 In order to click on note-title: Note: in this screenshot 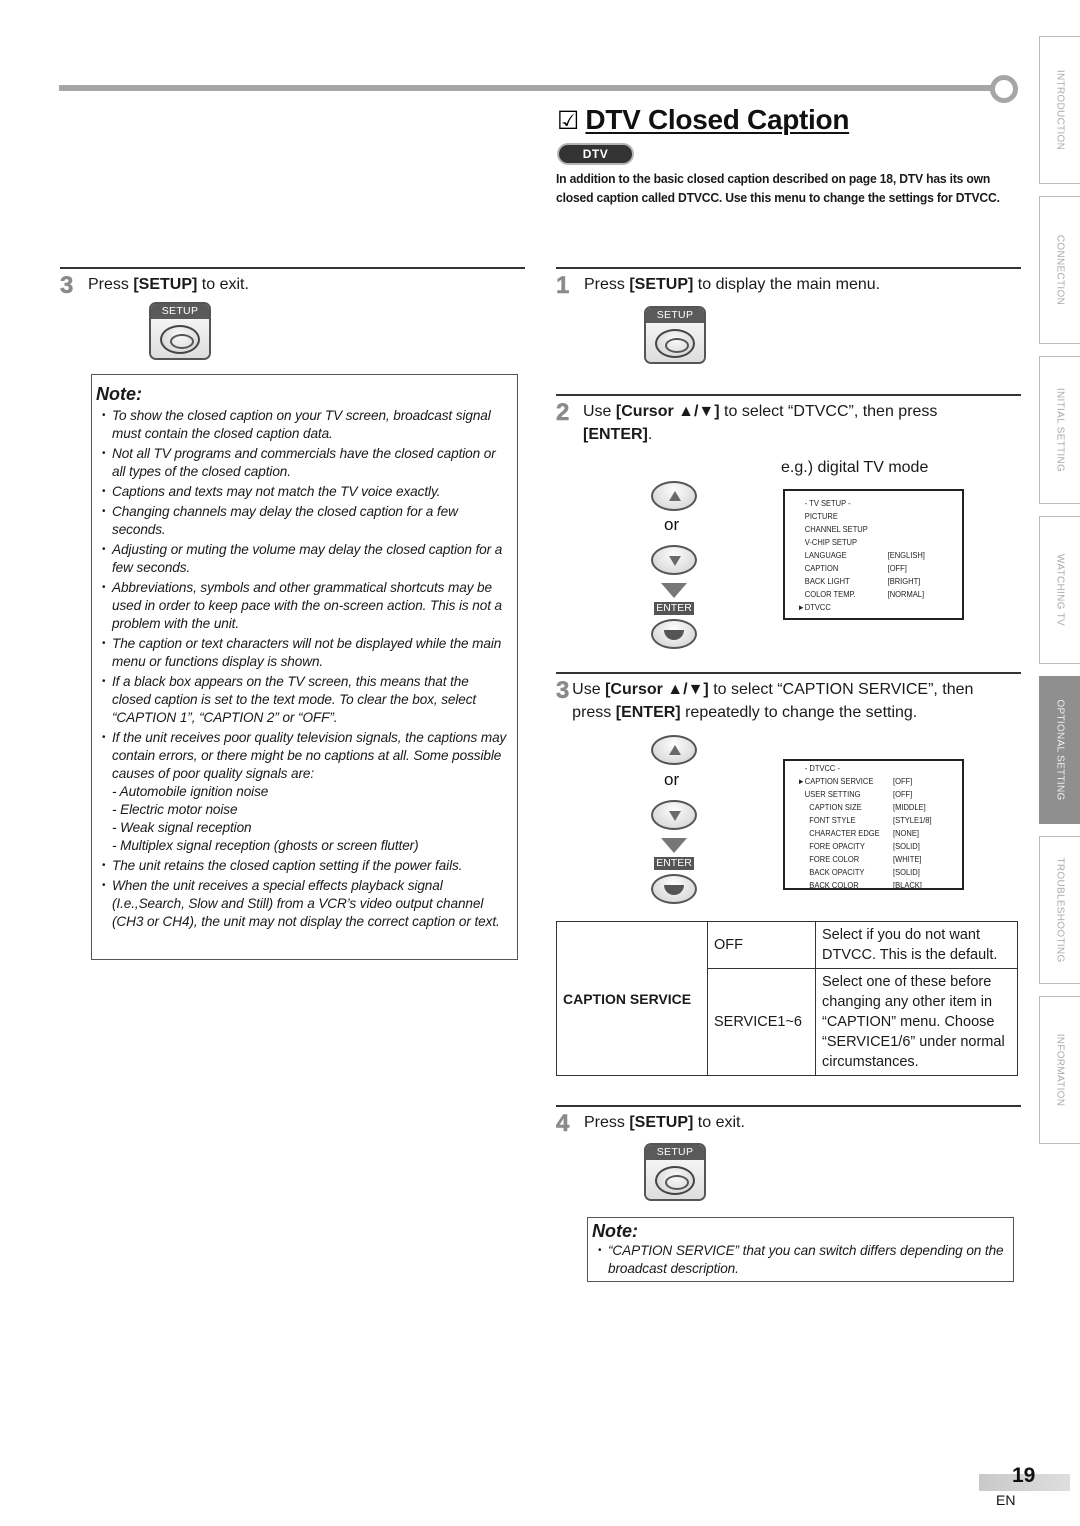, I will do `click(119, 394)`.